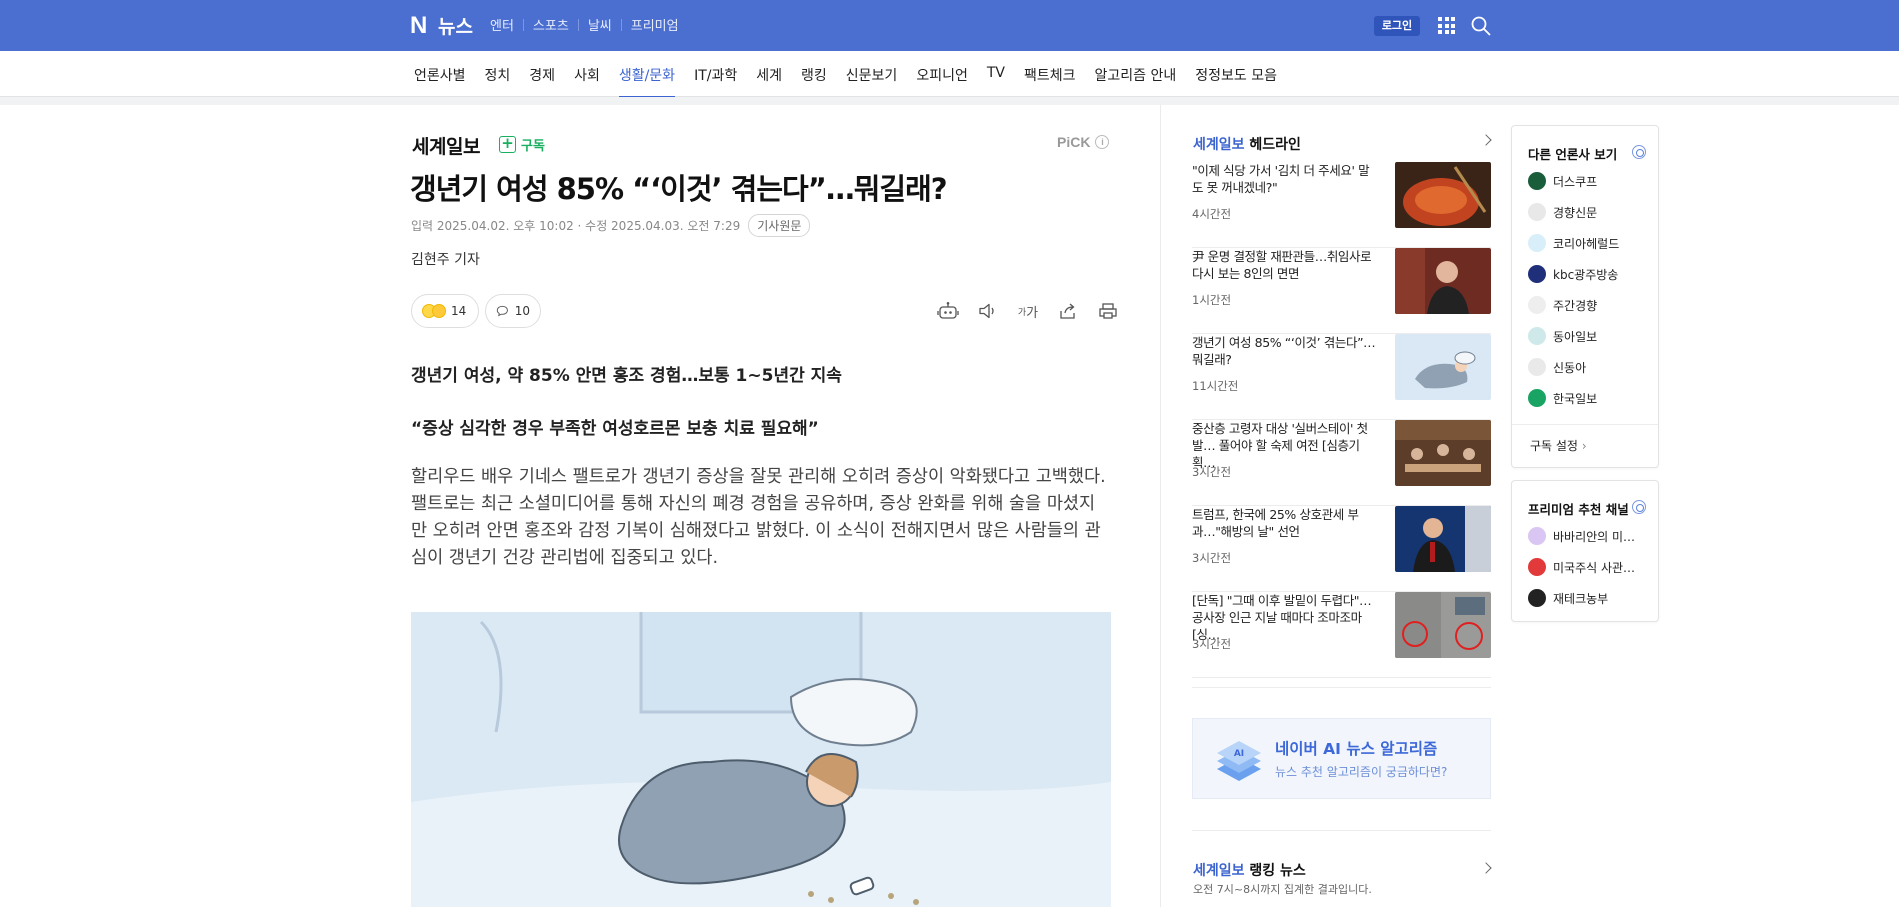  What do you see at coordinates (1586, 274) in the screenshot?
I see `press-item-name: kbc광주방송` at bounding box center [1586, 274].